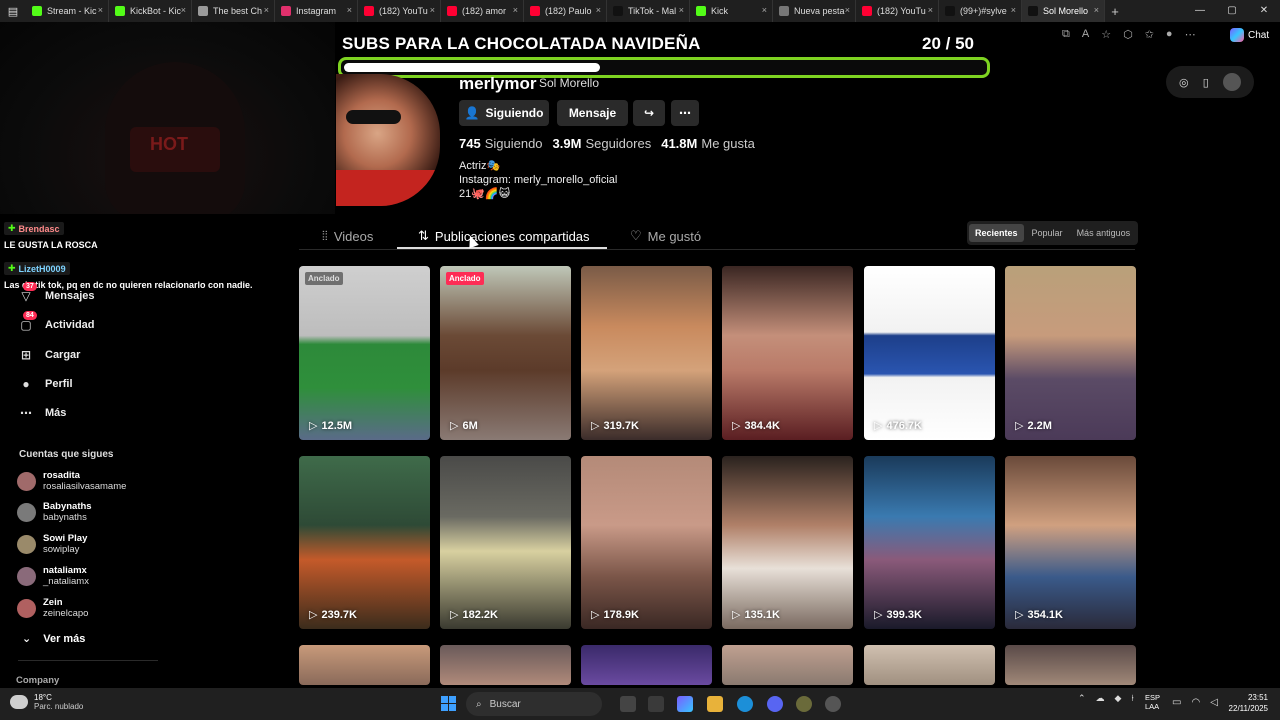 This screenshot has height=720, width=1280. Describe the element at coordinates (53, 576) in the screenshot. I see `following-account: nataliamx _nataliamx` at that location.